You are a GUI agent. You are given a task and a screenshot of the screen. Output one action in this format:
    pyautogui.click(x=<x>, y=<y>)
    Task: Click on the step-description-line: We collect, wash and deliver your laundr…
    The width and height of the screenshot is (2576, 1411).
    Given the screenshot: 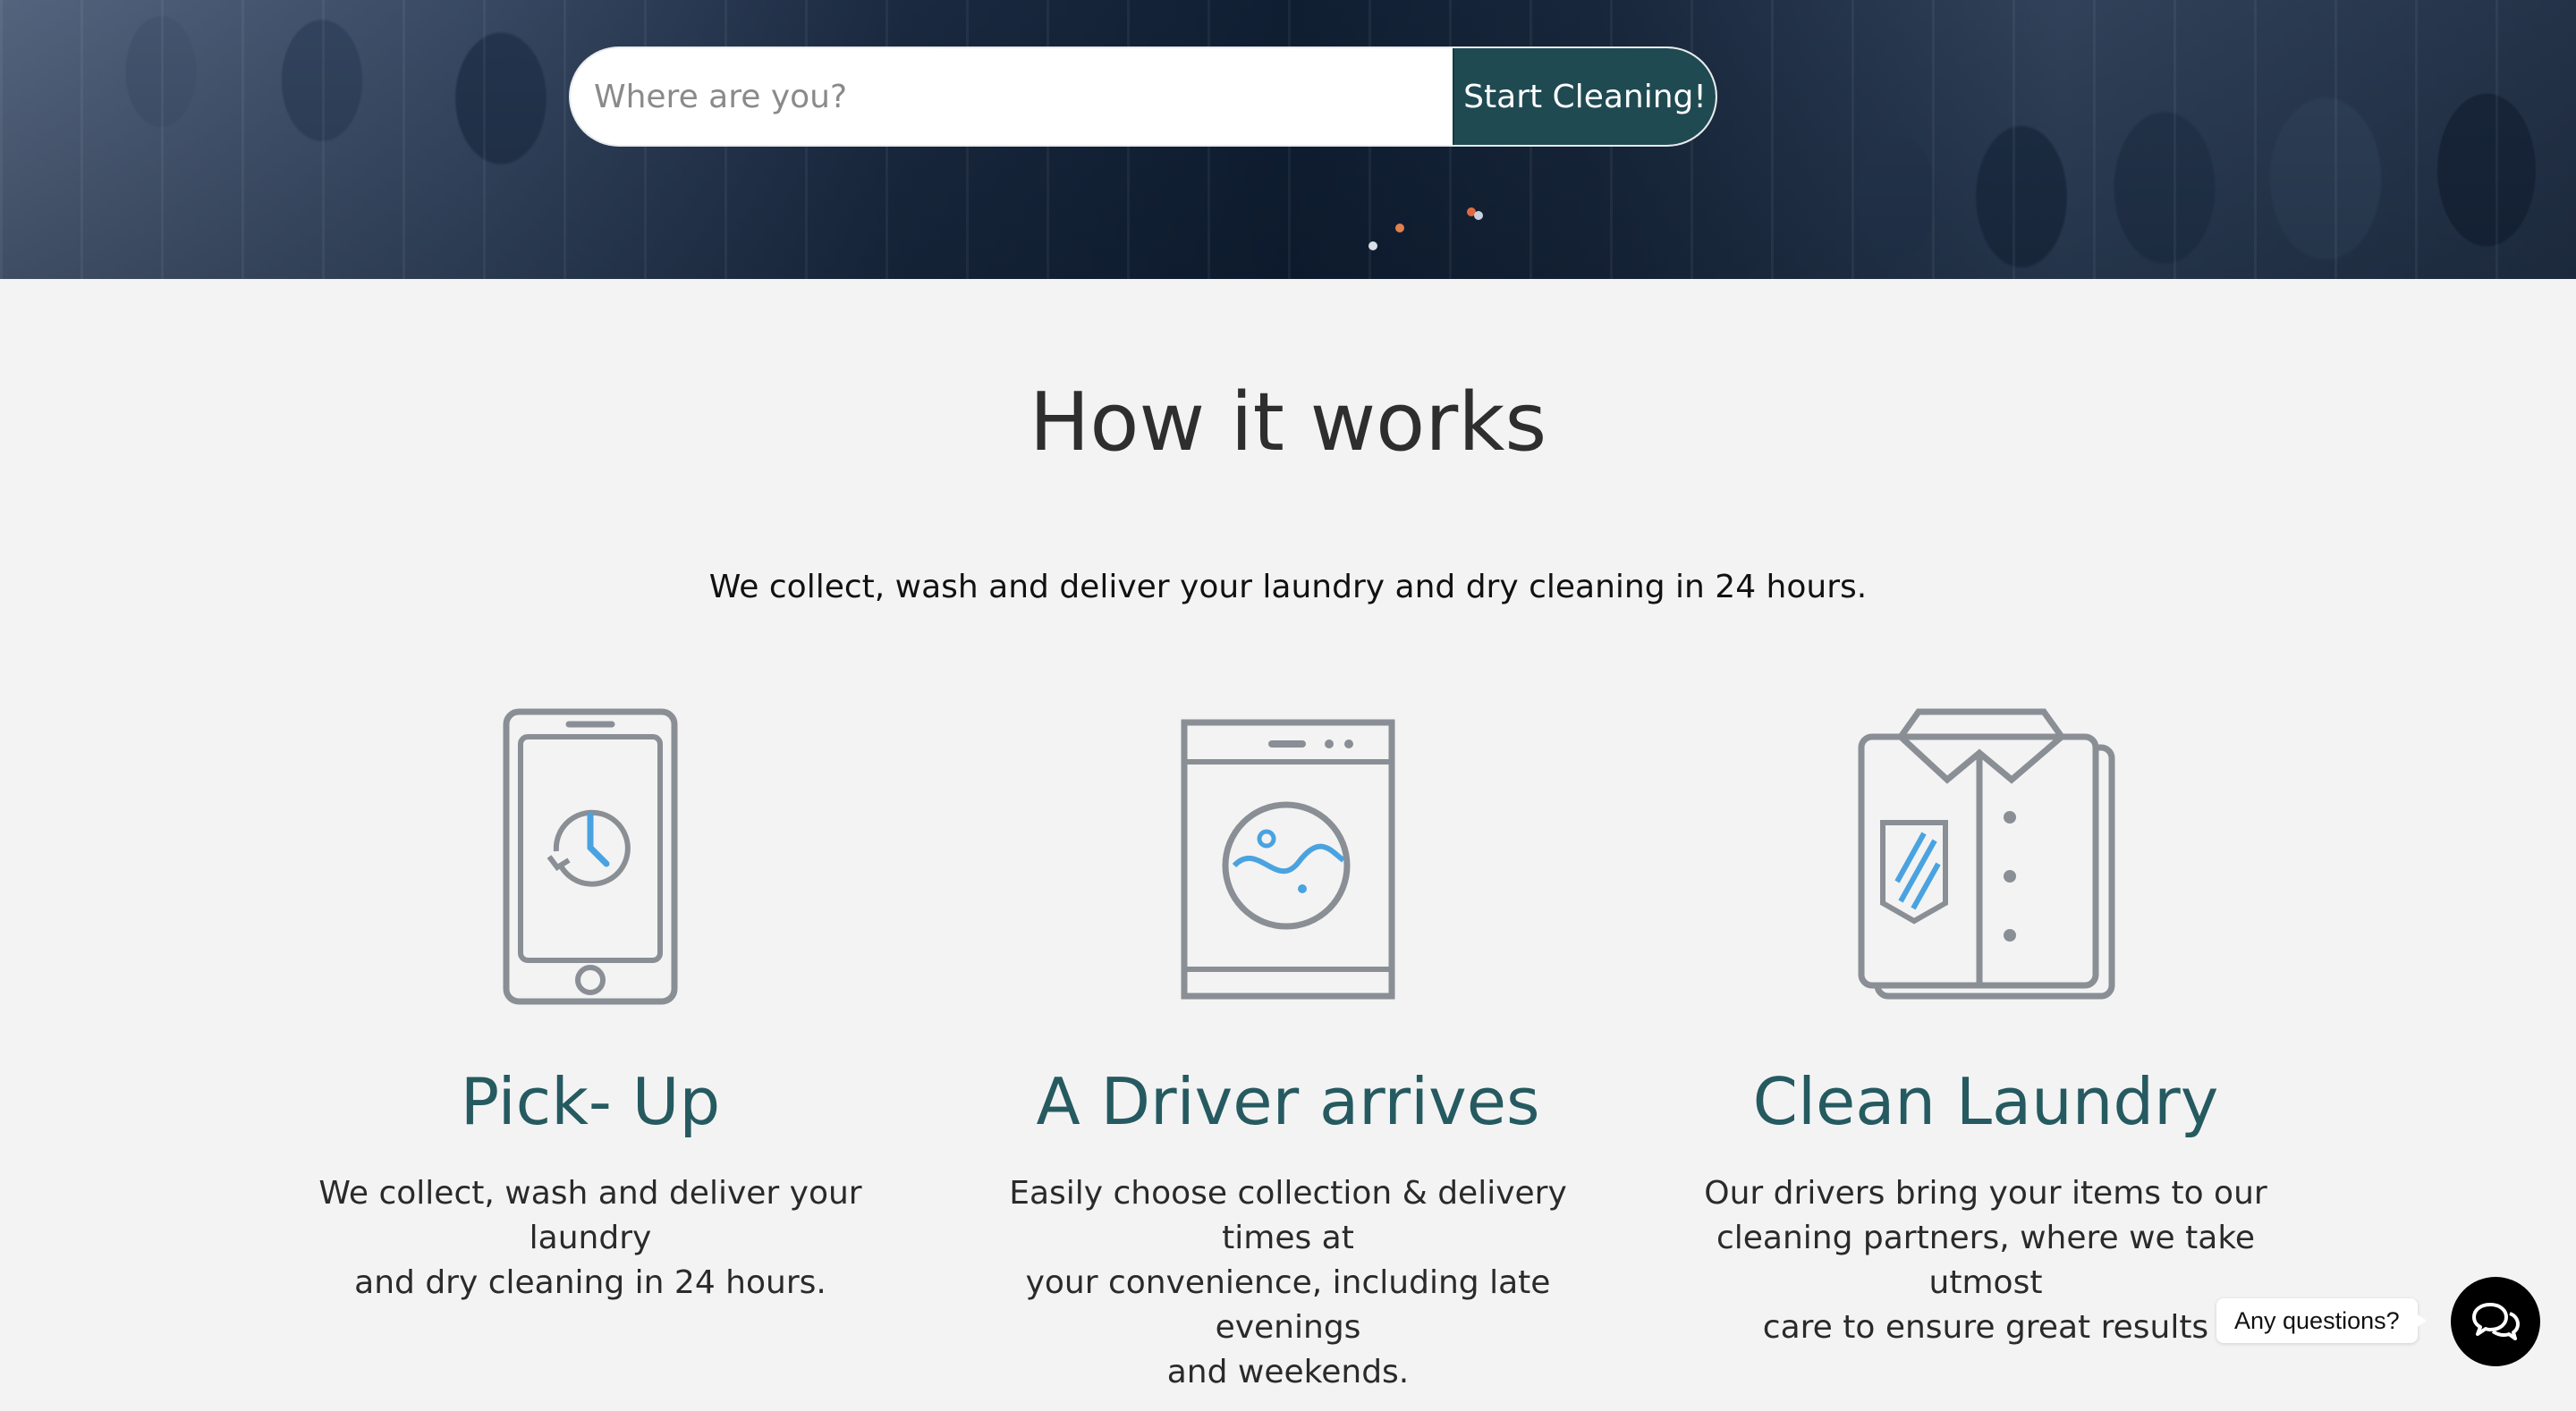 What is the action you would take?
    pyautogui.click(x=590, y=1216)
    